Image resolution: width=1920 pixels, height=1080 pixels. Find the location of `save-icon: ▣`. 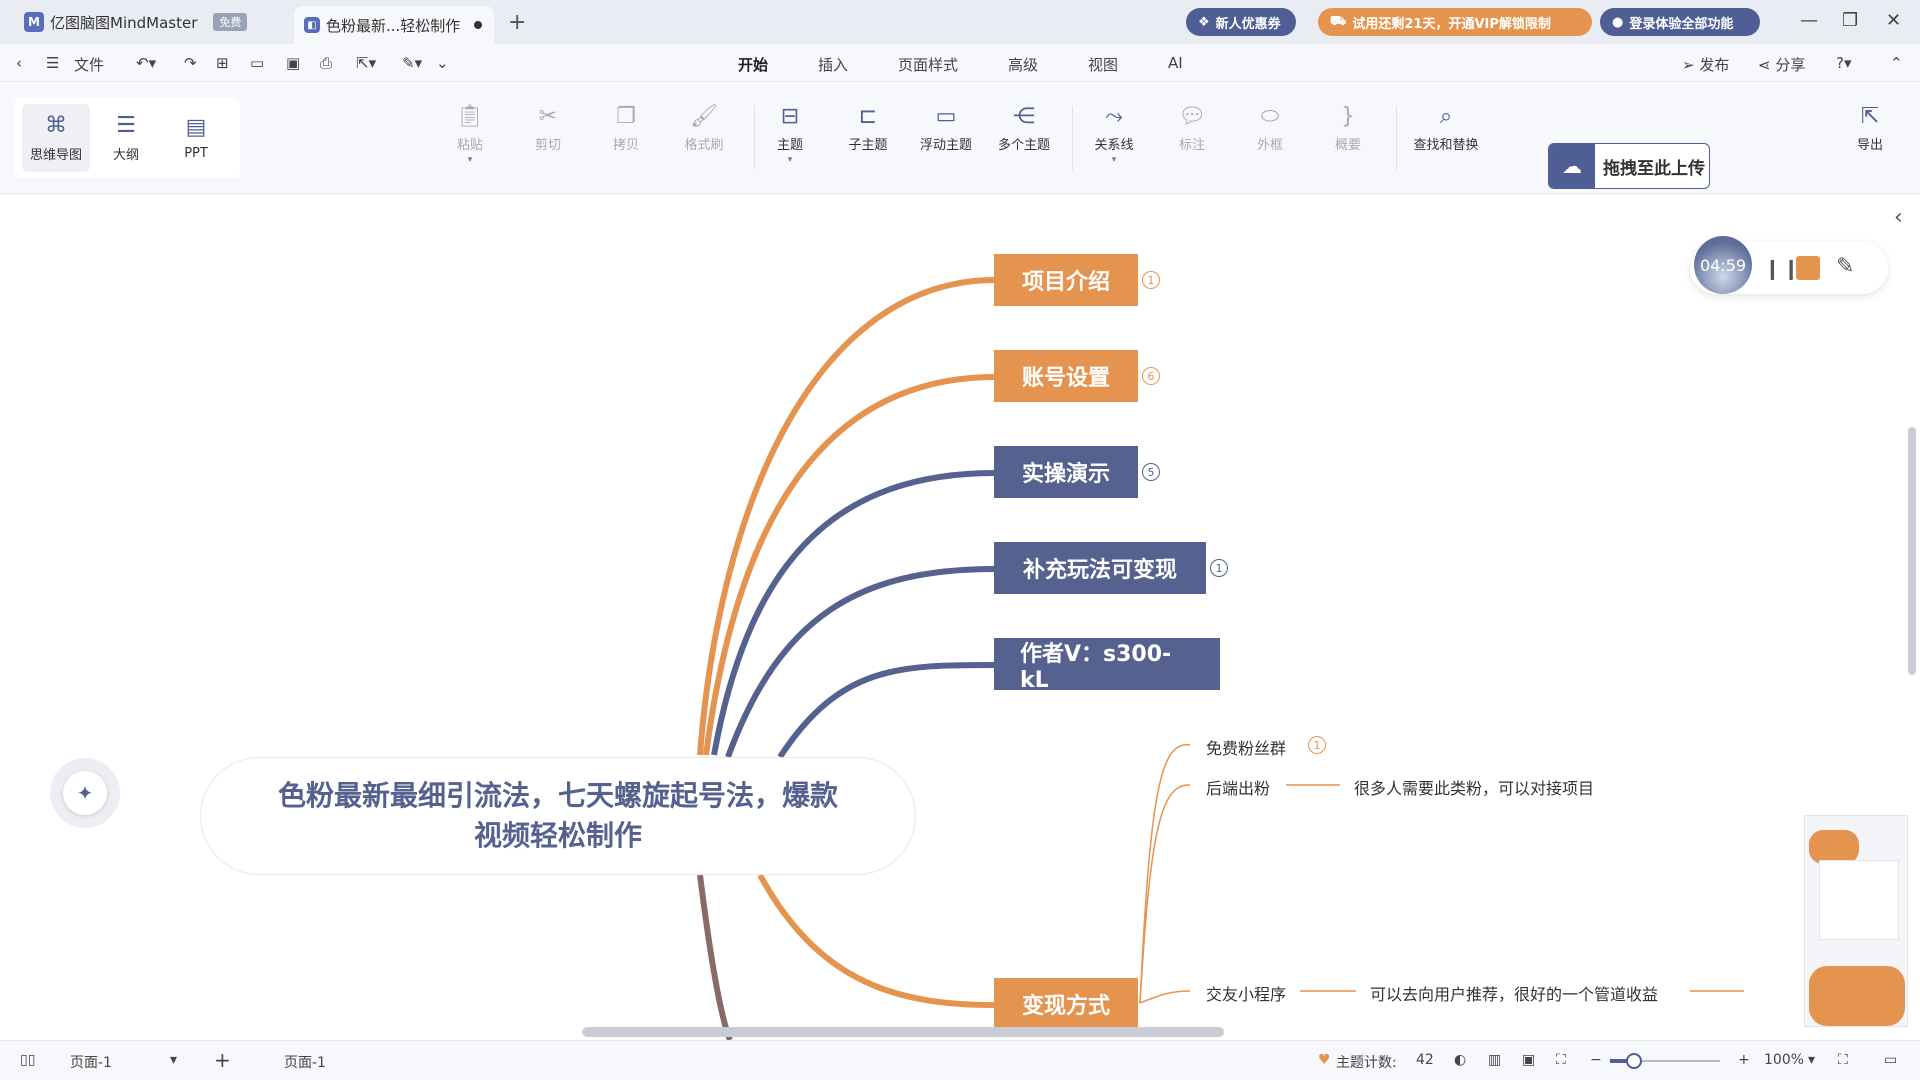

save-icon: ▣ is located at coordinates (293, 63).